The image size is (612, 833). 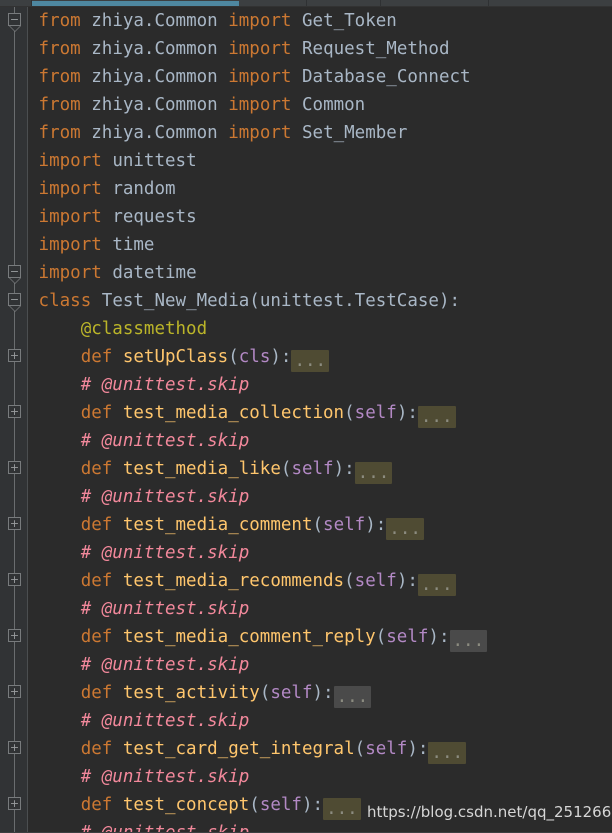 I want to click on code-line: from zhiya.Common import Set_Member, so click(x=320, y=133).